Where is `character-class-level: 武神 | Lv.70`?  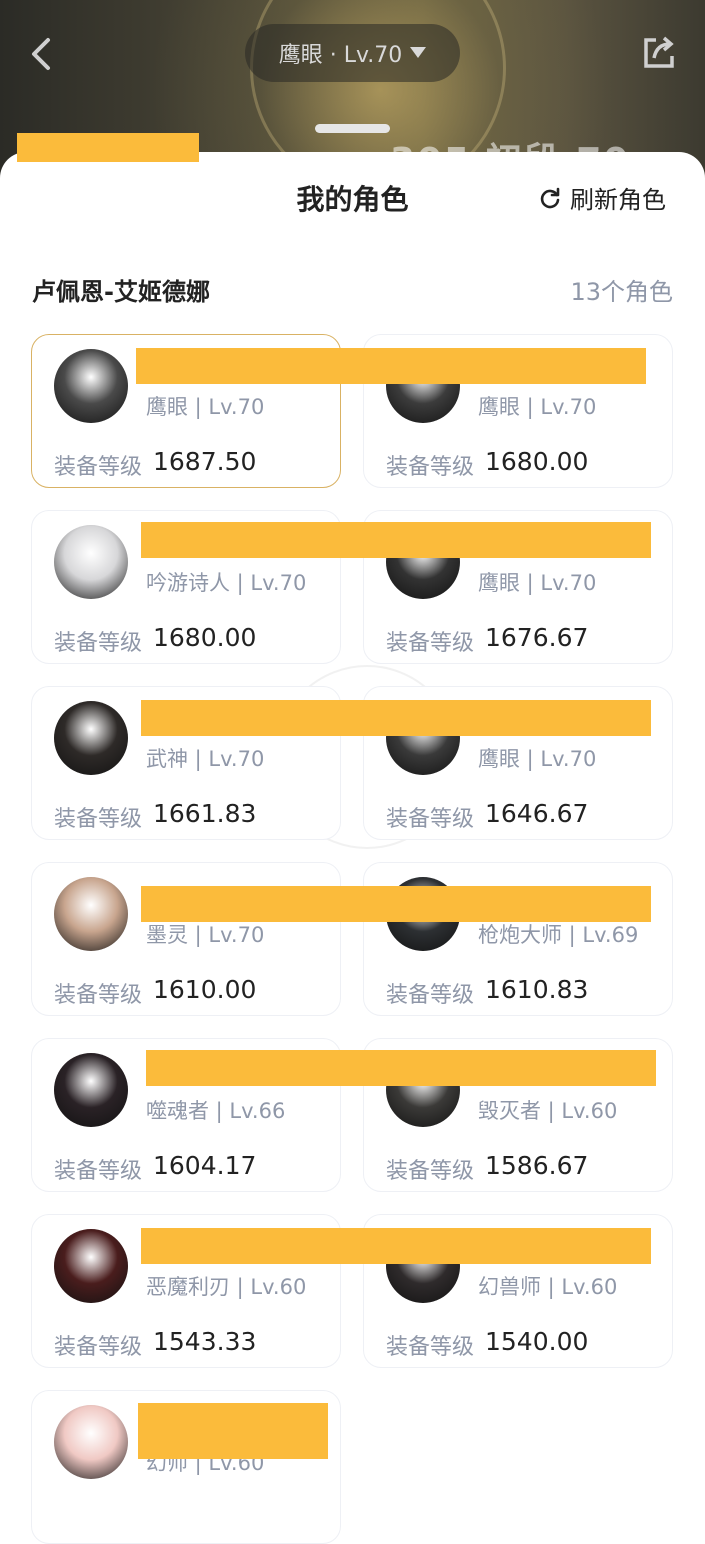
character-class-level: 武神 | Lv.70 is located at coordinates (205, 759).